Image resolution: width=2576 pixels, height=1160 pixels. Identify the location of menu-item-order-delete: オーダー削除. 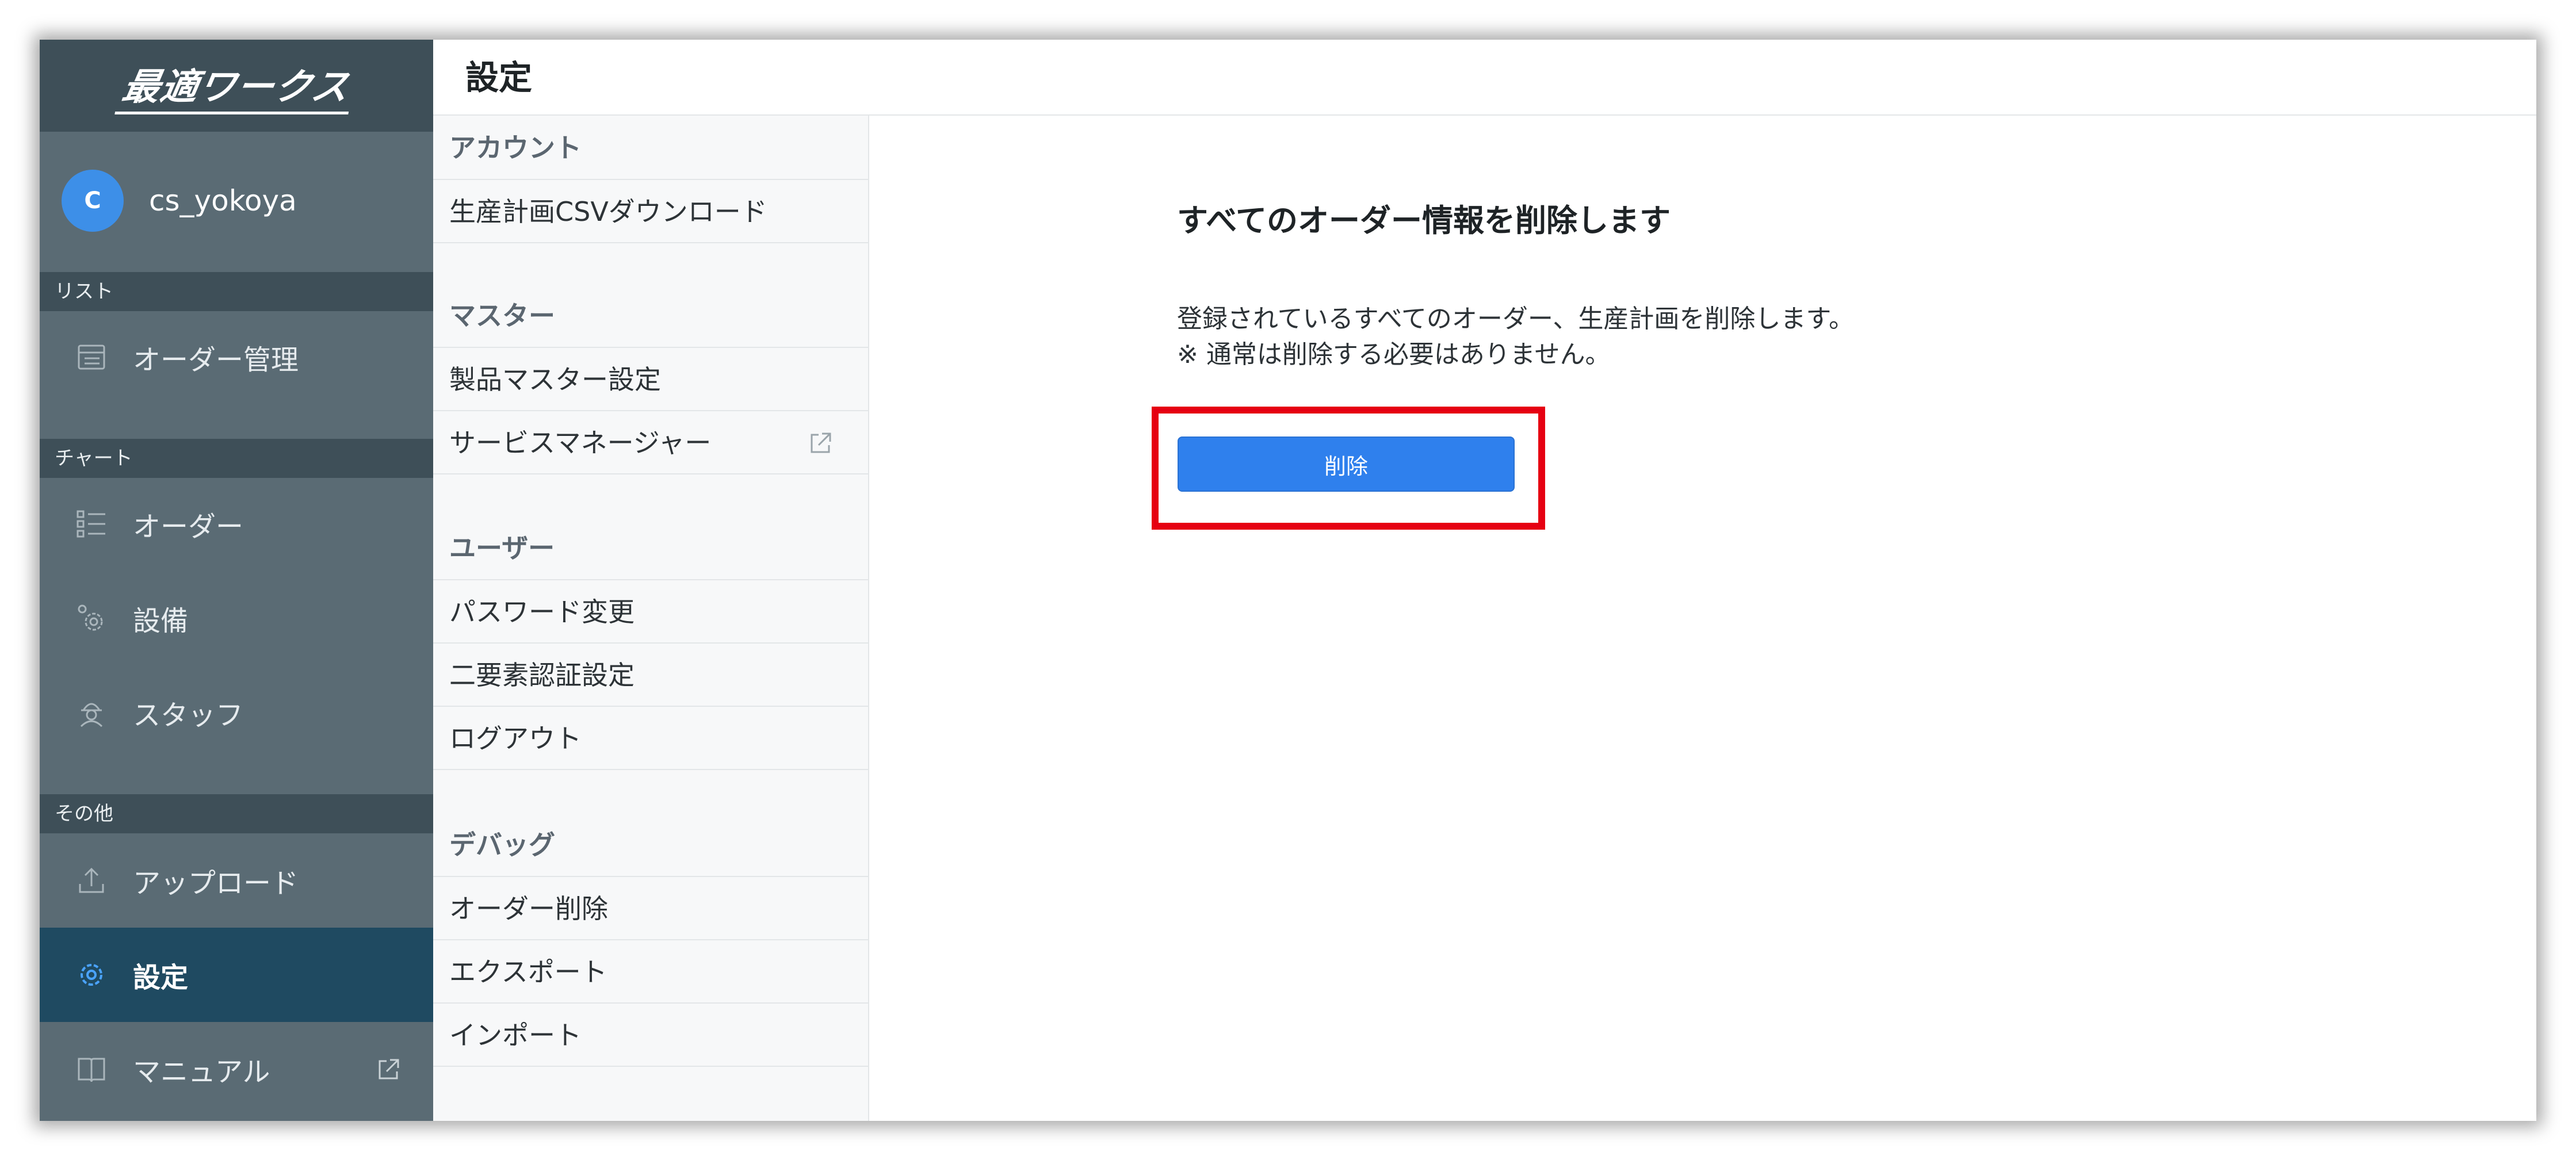
(650, 908).